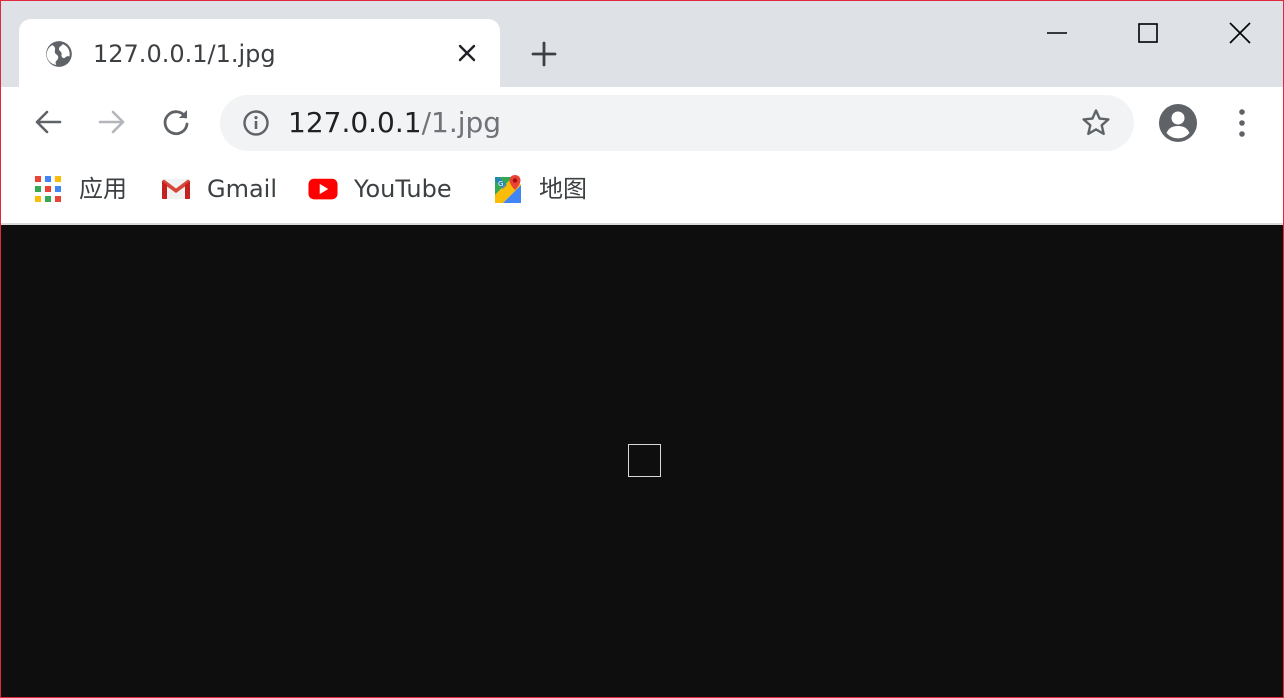  I want to click on arrow-right-icon, so click(111, 122).